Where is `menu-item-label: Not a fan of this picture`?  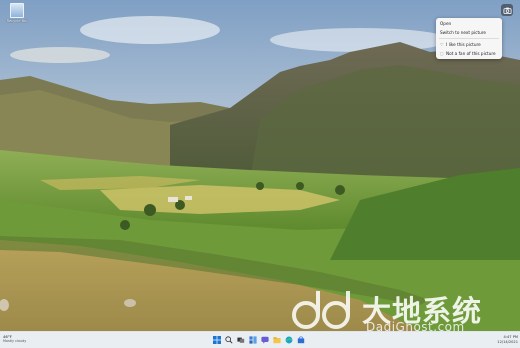 menu-item-label: Not a fan of this picture is located at coordinates (471, 53).